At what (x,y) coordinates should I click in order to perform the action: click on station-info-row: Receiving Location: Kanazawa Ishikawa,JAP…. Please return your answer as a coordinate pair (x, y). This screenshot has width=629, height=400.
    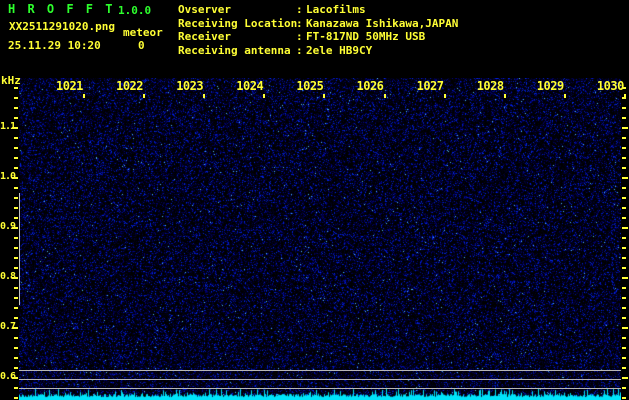
    Looking at the image, I should click on (318, 24).